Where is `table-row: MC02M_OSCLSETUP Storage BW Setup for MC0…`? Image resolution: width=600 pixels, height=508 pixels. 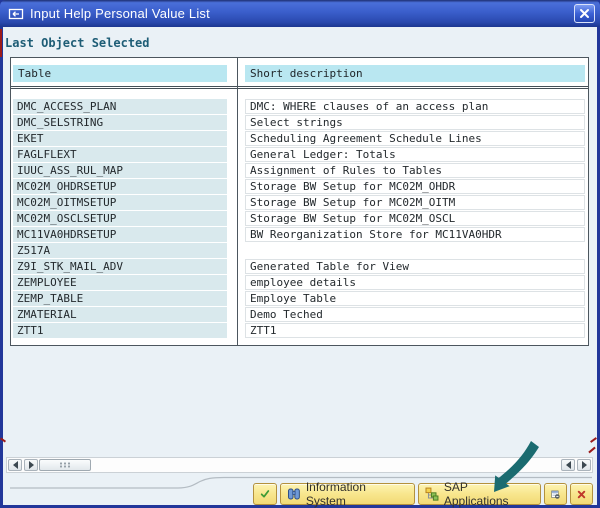 table-row: MC02M_OSCLSETUP Storage BW Setup for MC0… is located at coordinates (299, 219).